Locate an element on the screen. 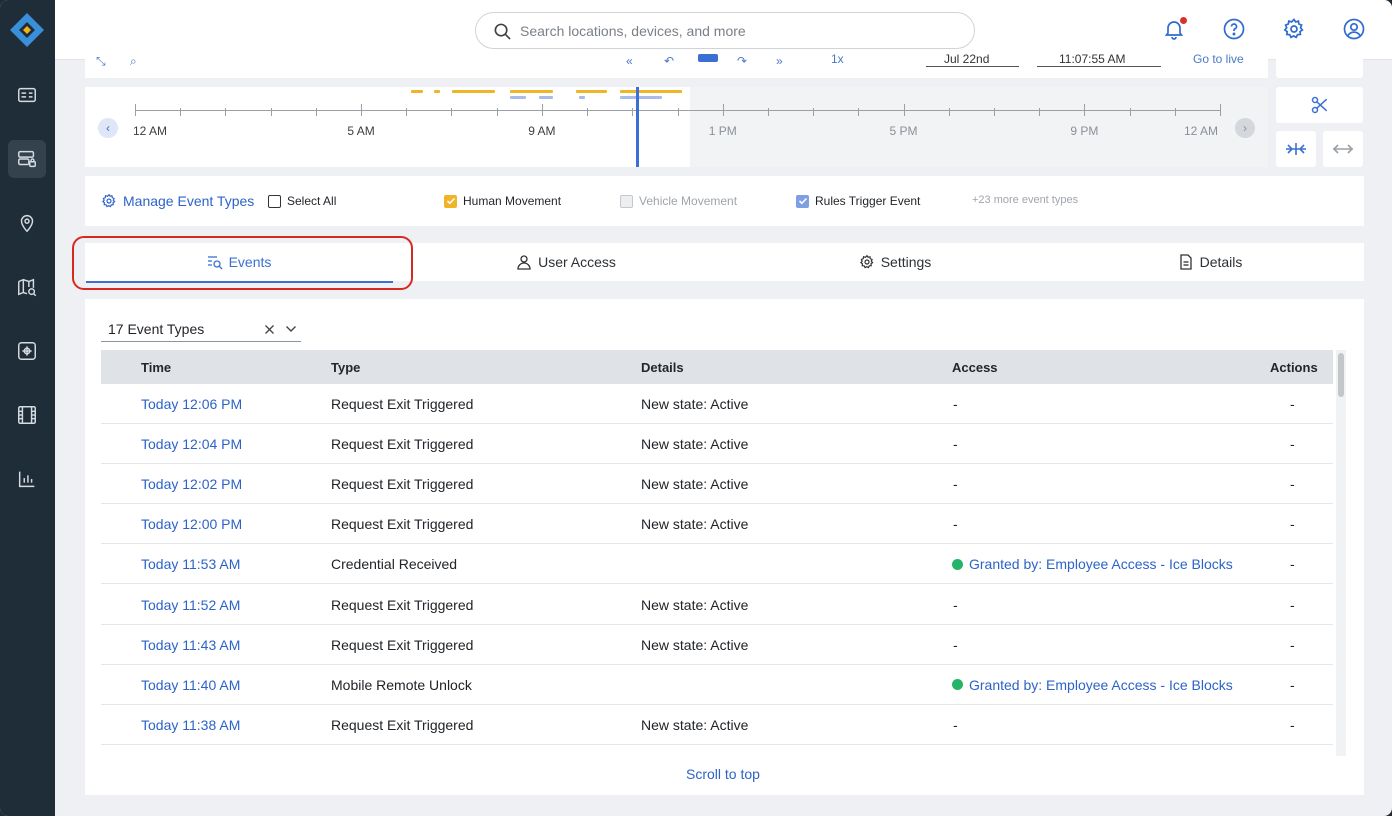 The image size is (1392, 816). sidebar-item-access-control is located at coordinates (27, 159).